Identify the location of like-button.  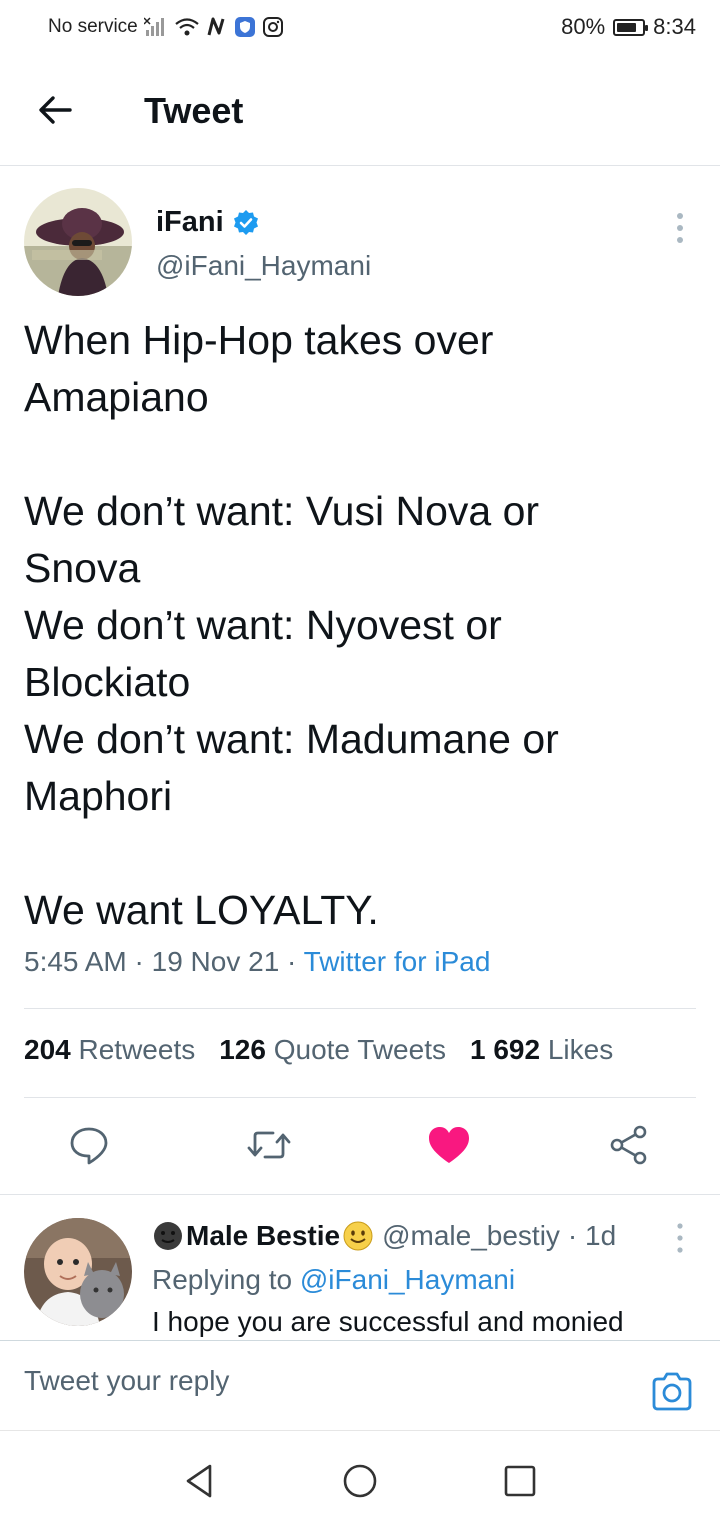
(449, 1145).